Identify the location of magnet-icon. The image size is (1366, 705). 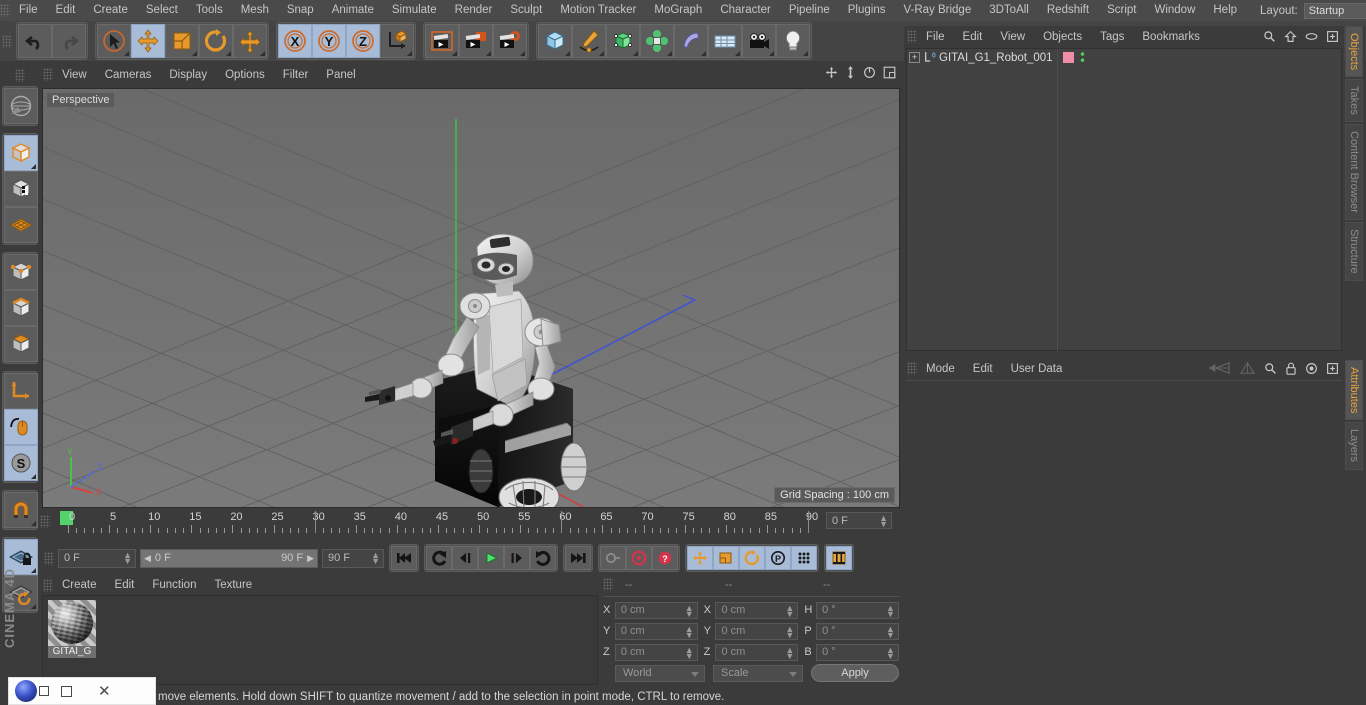
(21, 510).